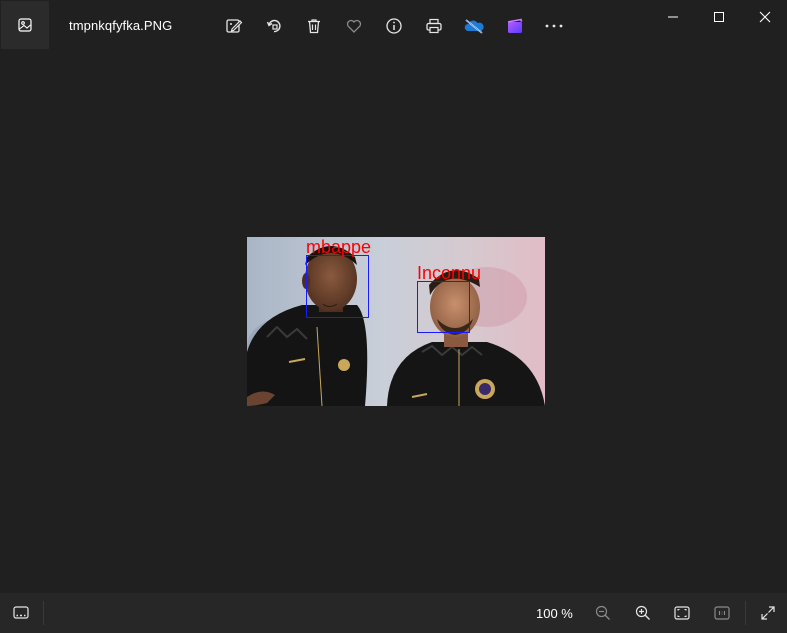  Describe the element at coordinates (554, 26) in the screenshot. I see `more-options-icon` at that location.